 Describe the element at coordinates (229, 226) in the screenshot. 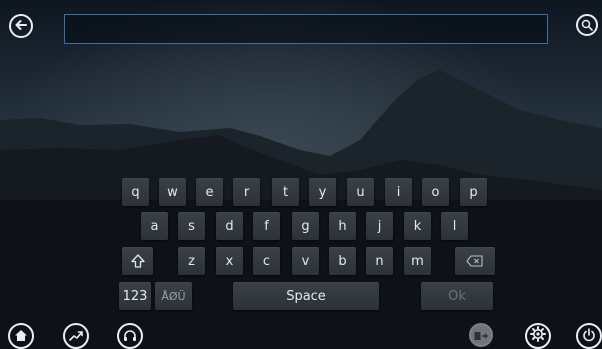

I see `key-d: d` at that location.